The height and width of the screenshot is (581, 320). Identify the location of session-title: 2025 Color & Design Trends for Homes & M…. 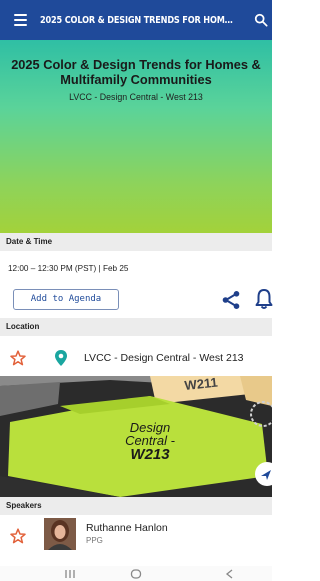
(136, 72).